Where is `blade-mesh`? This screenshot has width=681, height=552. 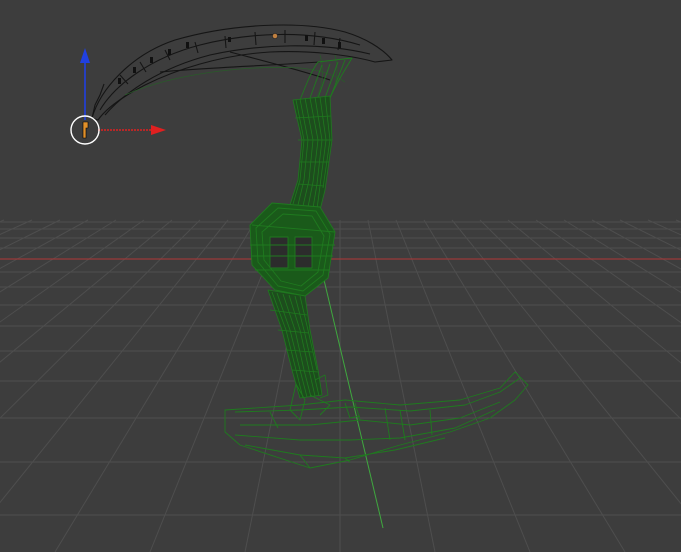
blade-mesh is located at coordinates (242, 72).